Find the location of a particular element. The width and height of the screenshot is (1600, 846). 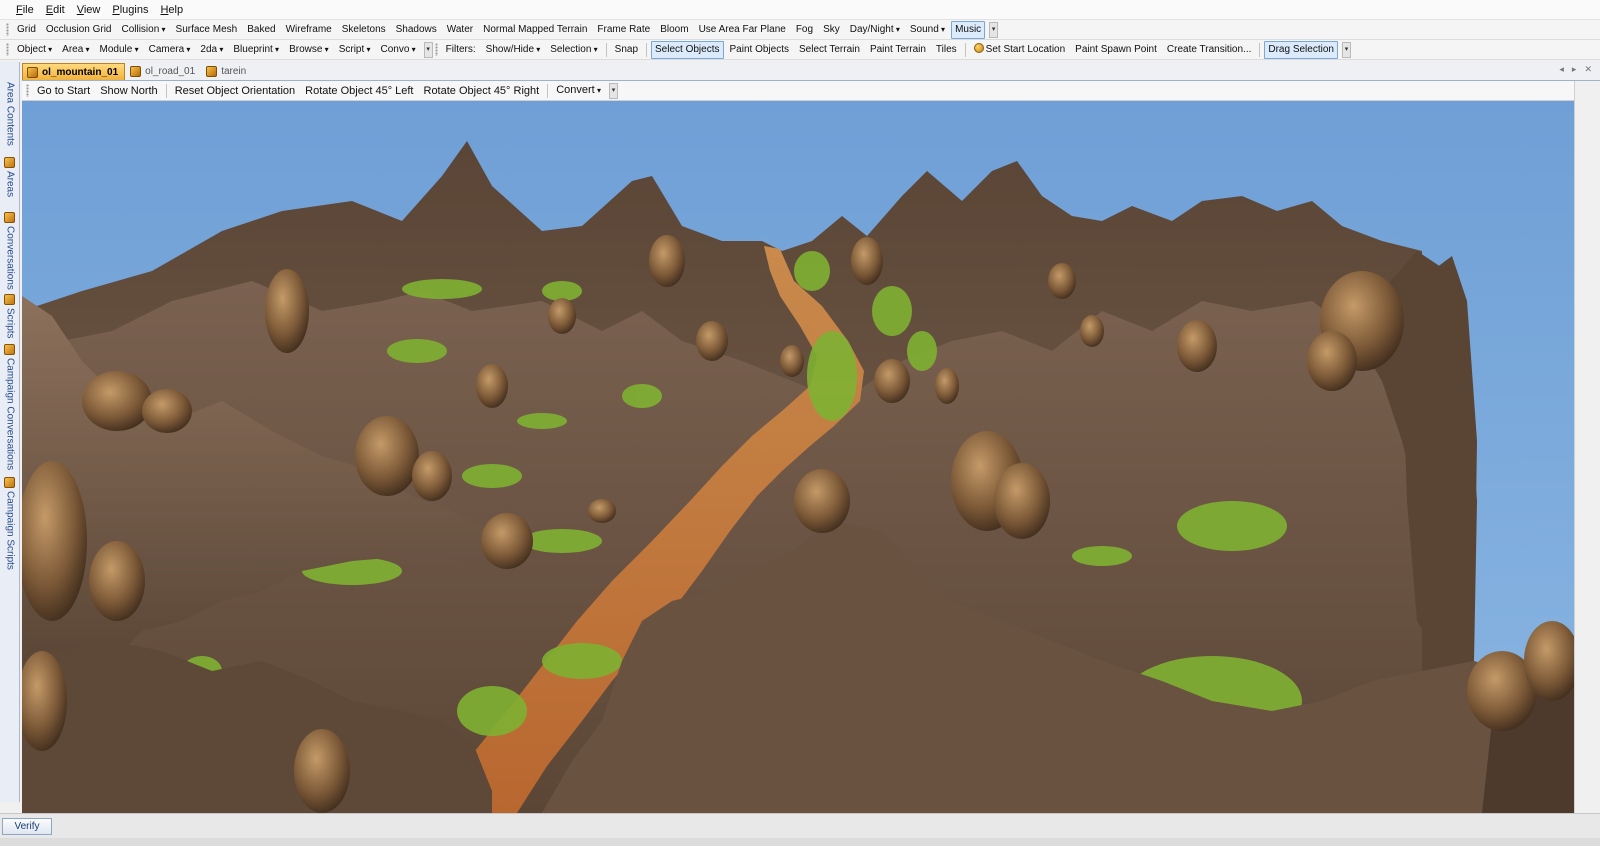

tool-label: Paint Spawn Point is located at coordinates (1116, 49).